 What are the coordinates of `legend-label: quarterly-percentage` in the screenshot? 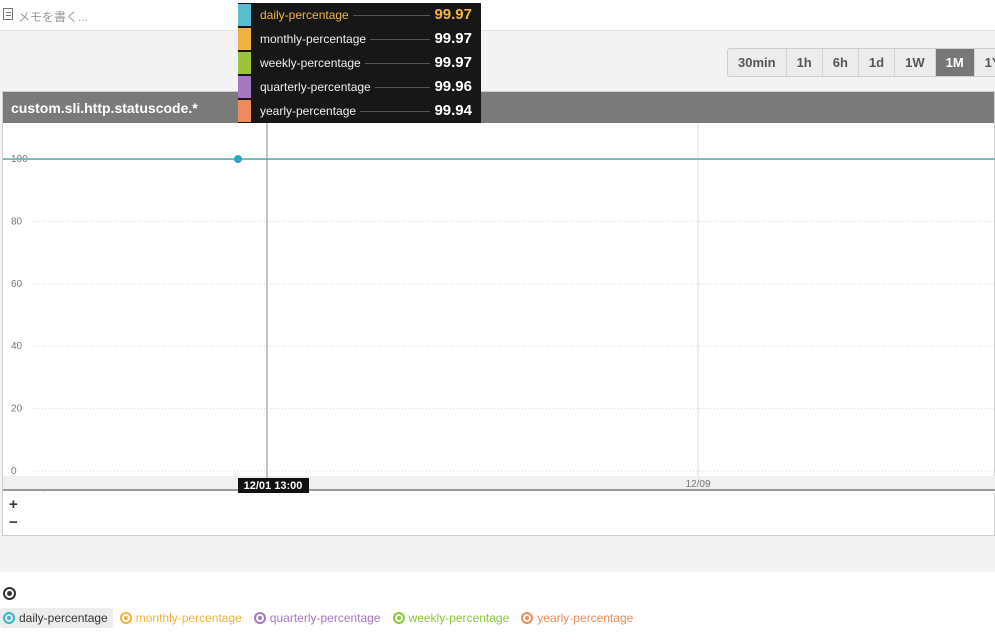 It's located at (325, 618).